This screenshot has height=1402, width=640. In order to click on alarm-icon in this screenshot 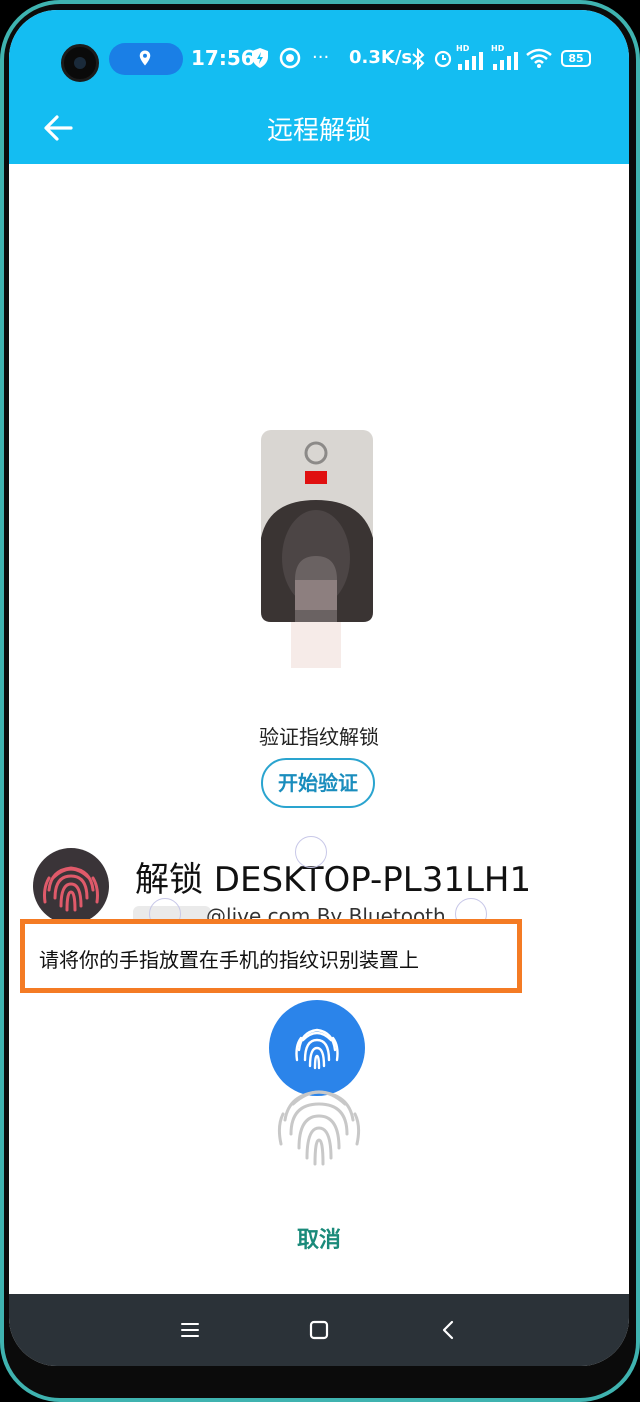, I will do `click(443, 59)`.